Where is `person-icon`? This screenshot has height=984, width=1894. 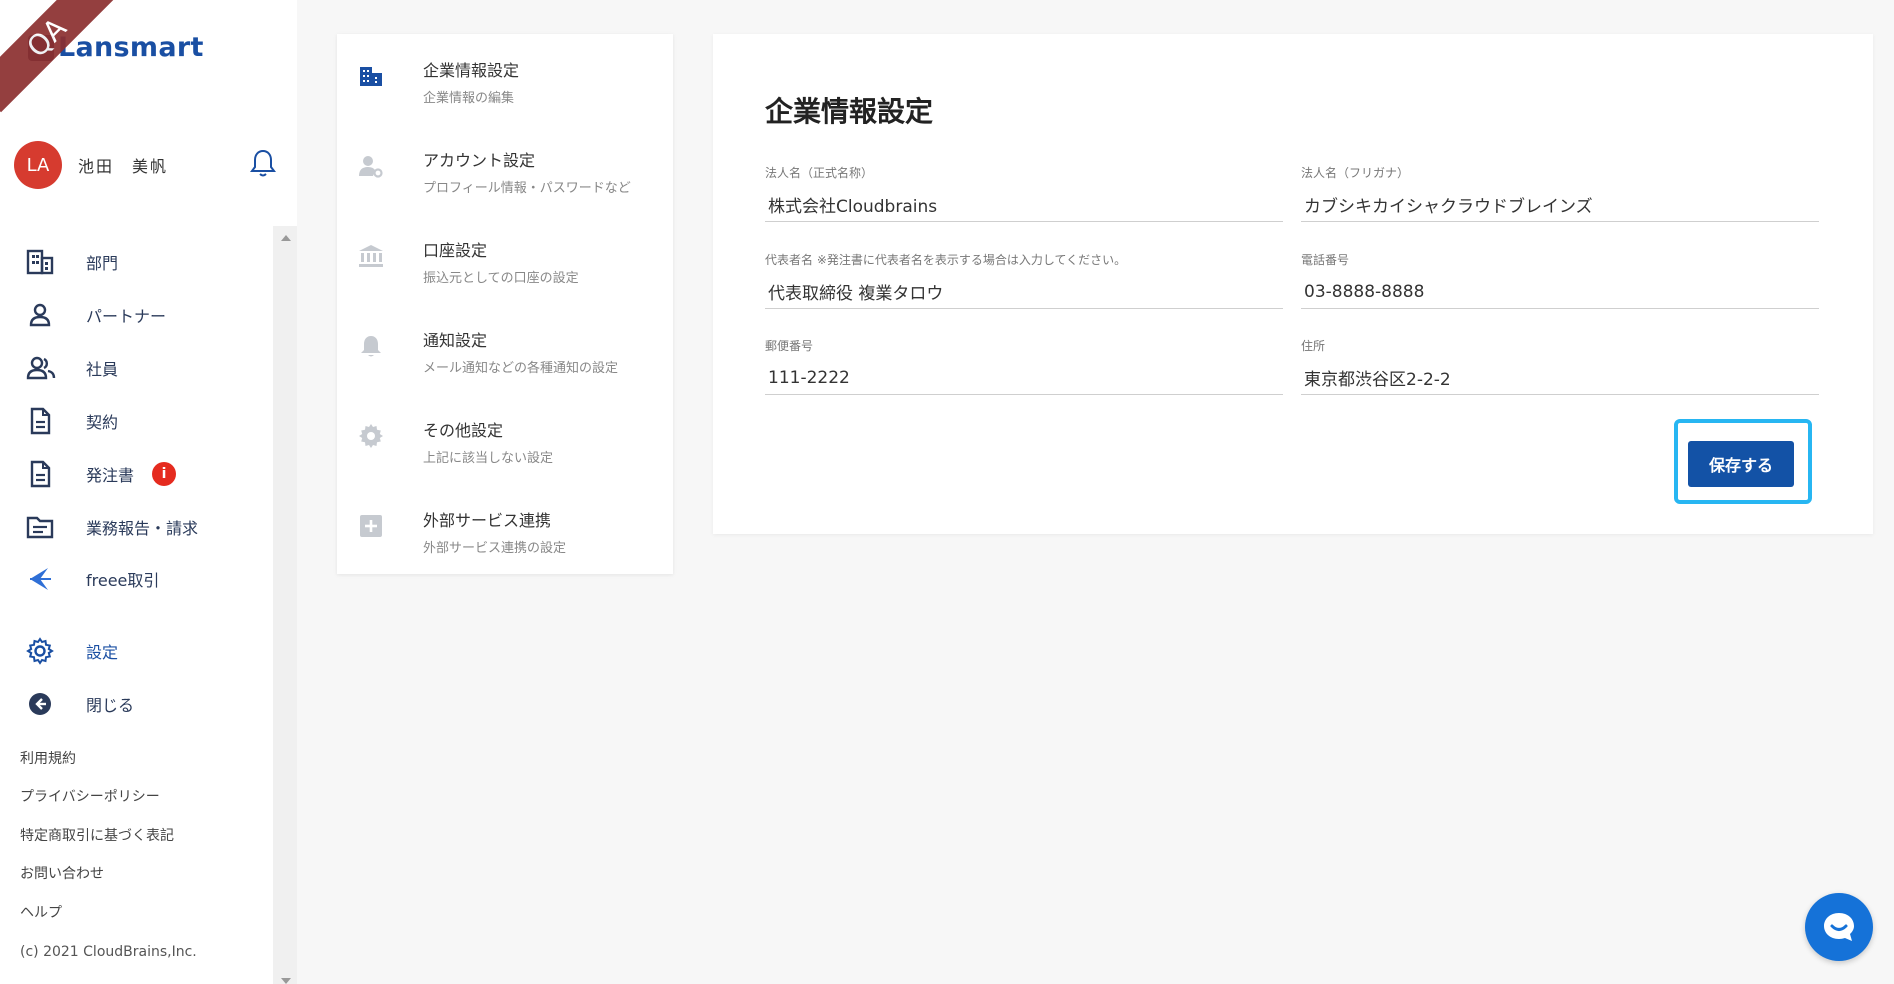
person-icon is located at coordinates (43, 315).